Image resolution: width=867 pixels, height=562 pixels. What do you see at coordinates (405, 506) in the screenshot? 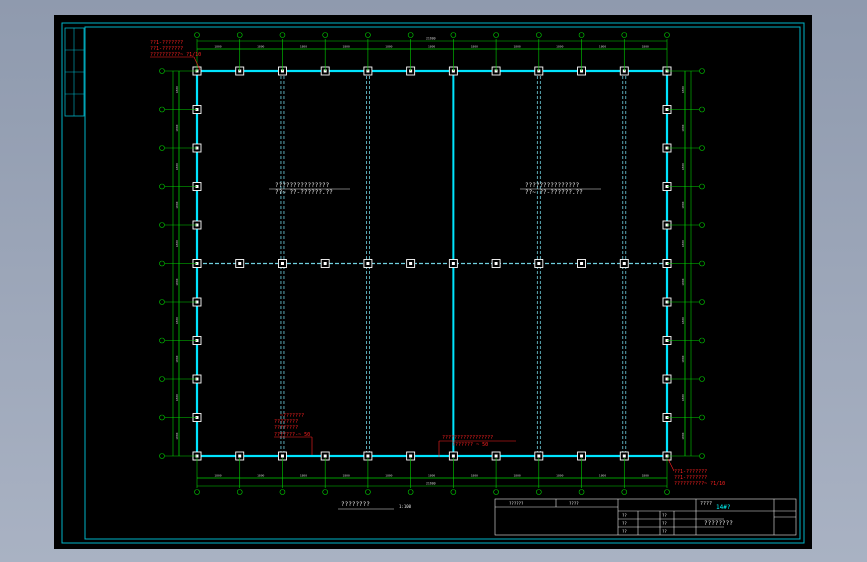
I see `plan-title-scale: 1:100` at bounding box center [405, 506].